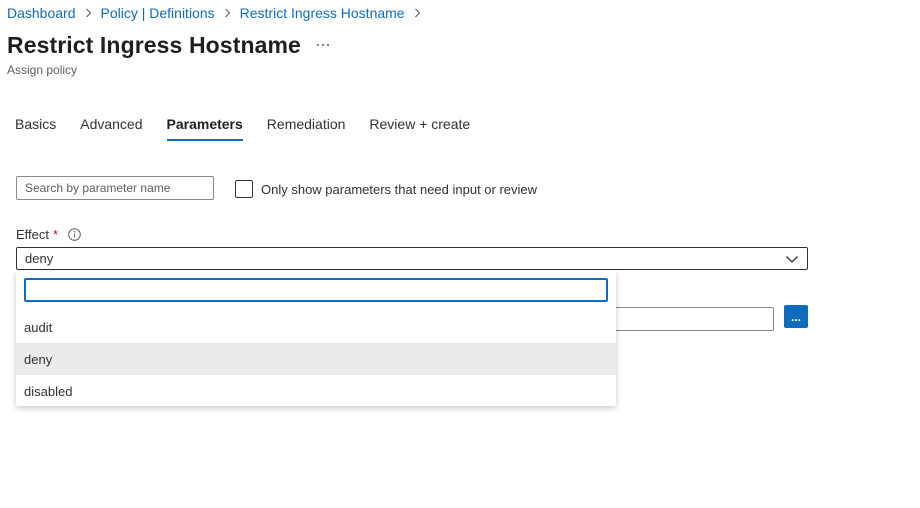 The width and height of the screenshot is (920, 508). I want to click on more-options-button, so click(323, 45).